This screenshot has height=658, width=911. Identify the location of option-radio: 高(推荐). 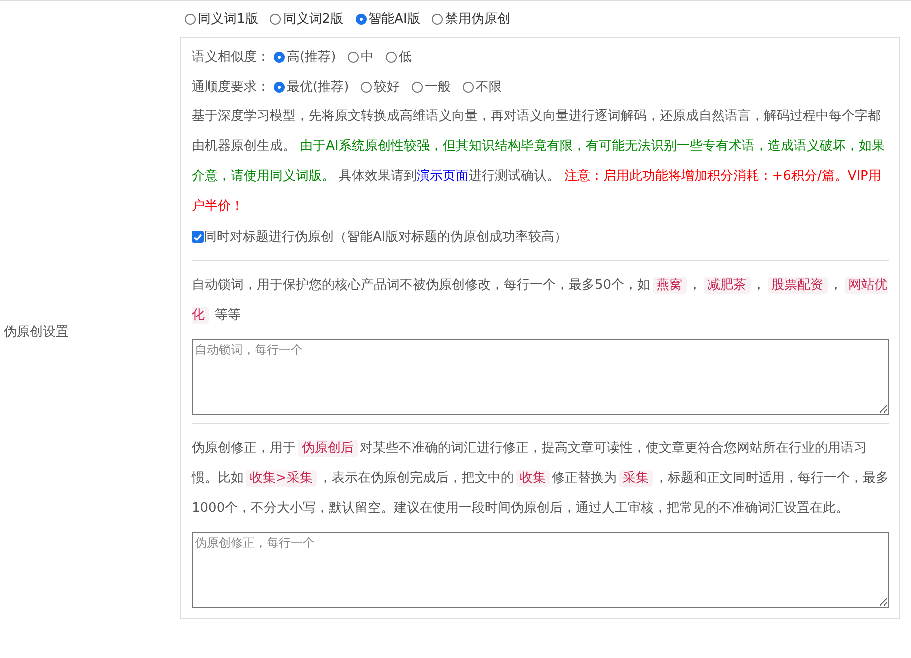
(305, 57).